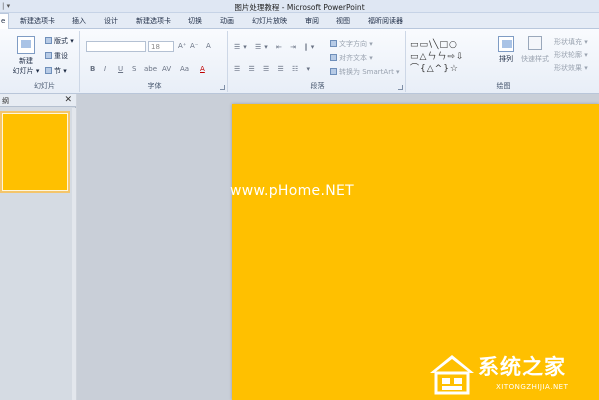 Image resolution: width=599 pixels, height=400 pixels. What do you see at coordinates (155, 61) in the screenshot?
I see `group-font: 18 A⁺ A⁻ A B I U S abe AV Aa A 字体` at bounding box center [155, 61].